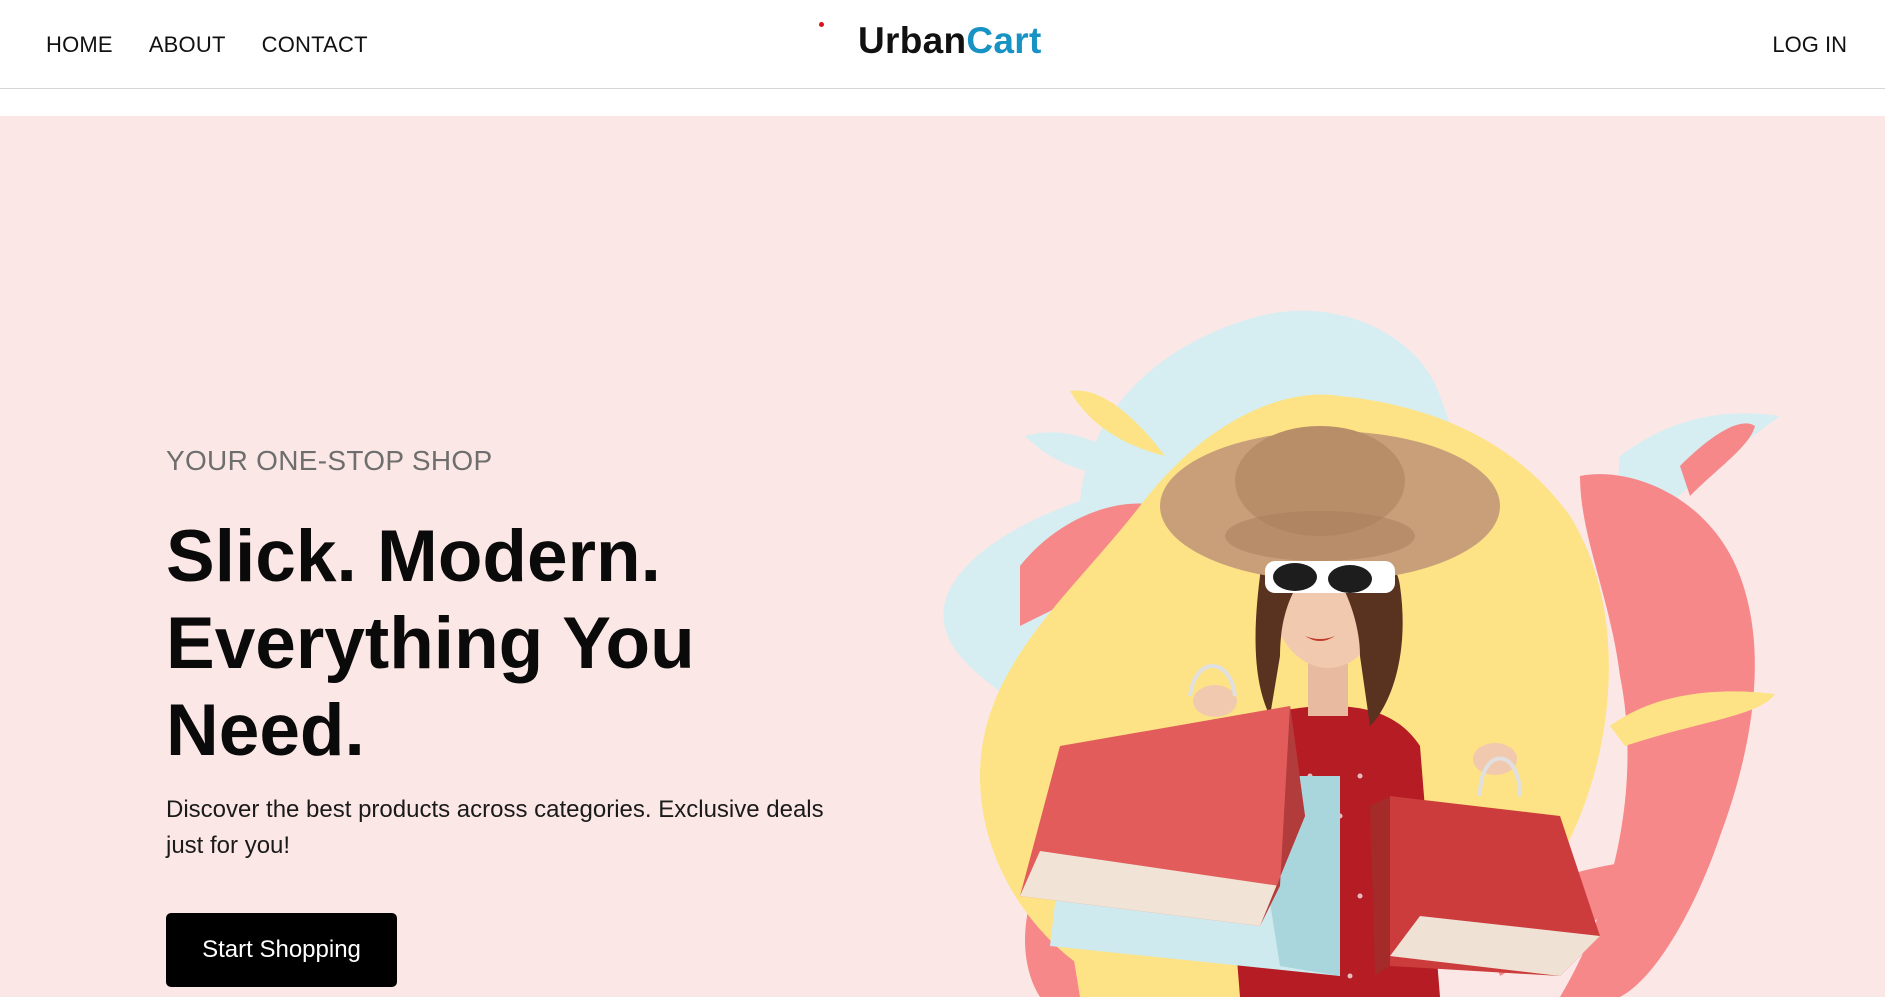  Describe the element at coordinates (1320, 536) in the screenshot. I see `straw-hat-shadow` at that location.